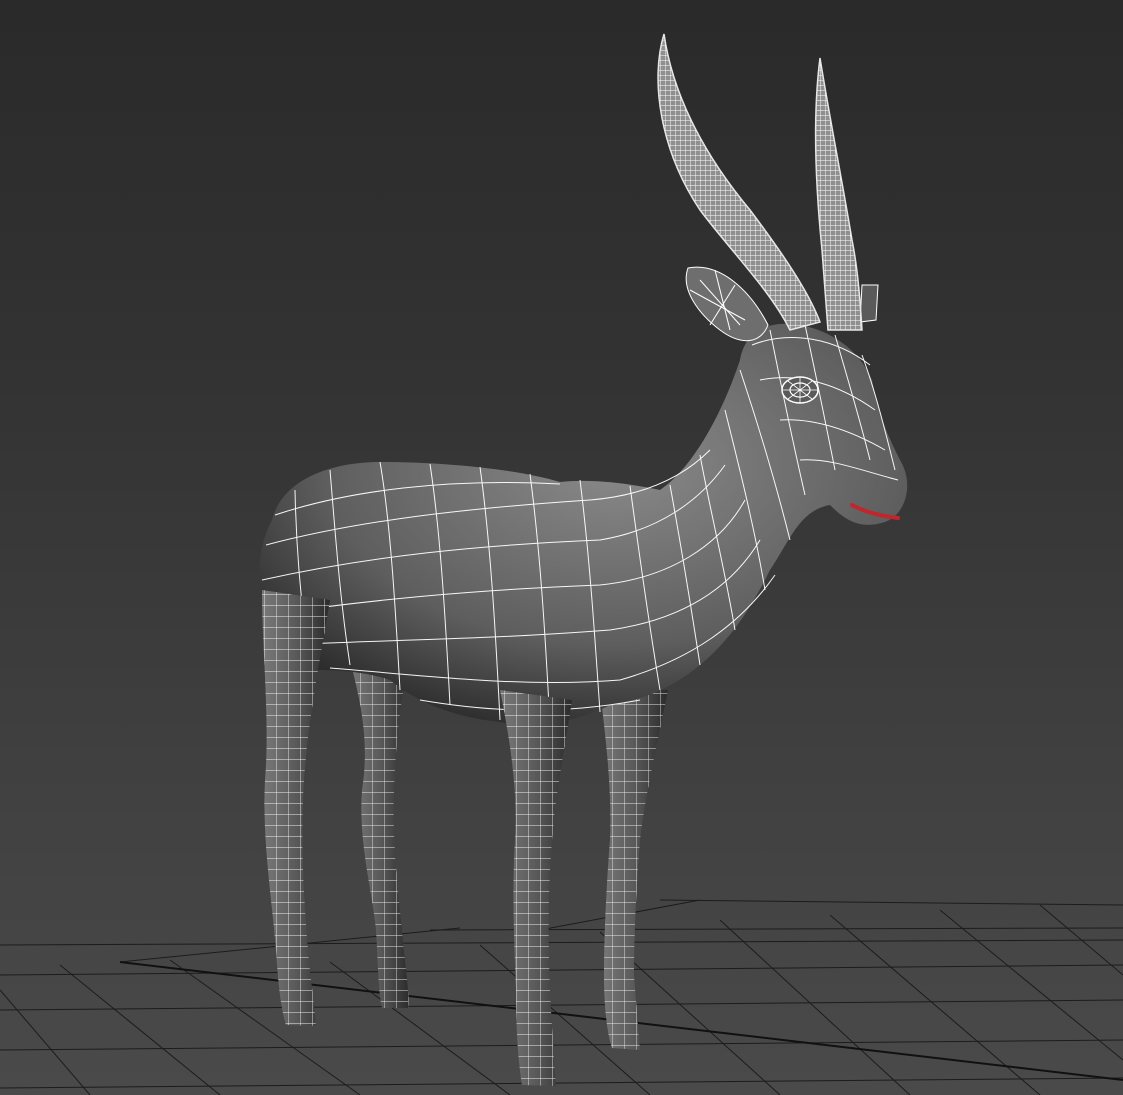 This screenshot has width=1123, height=1095. I want to click on hind-leg-far, so click(380, 834).